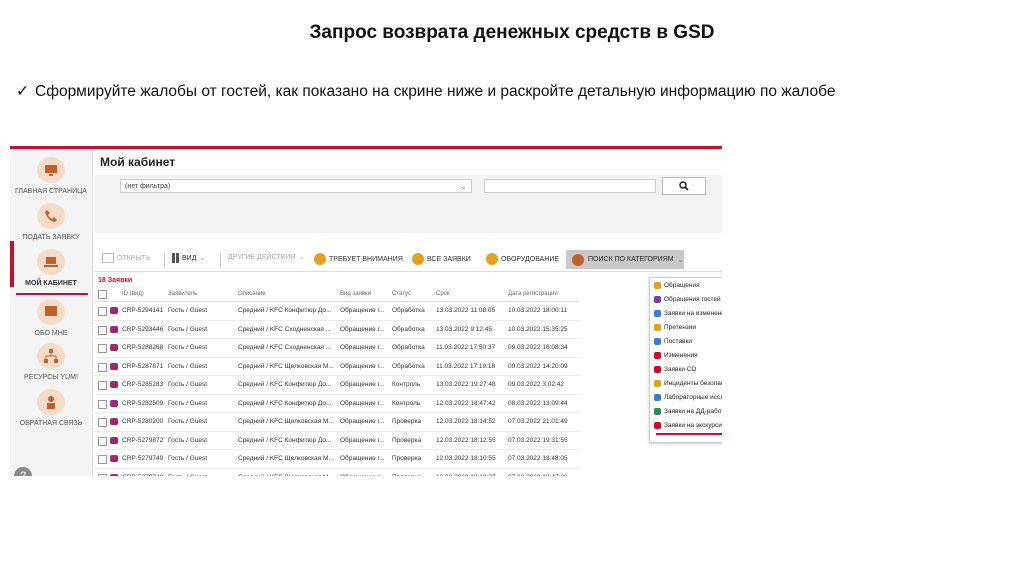 This screenshot has width=1024, height=574. Describe the element at coordinates (51, 362) in the screenshot. I see `sidebar-item-resources: РЕСУРСЫ YUM!` at that location.